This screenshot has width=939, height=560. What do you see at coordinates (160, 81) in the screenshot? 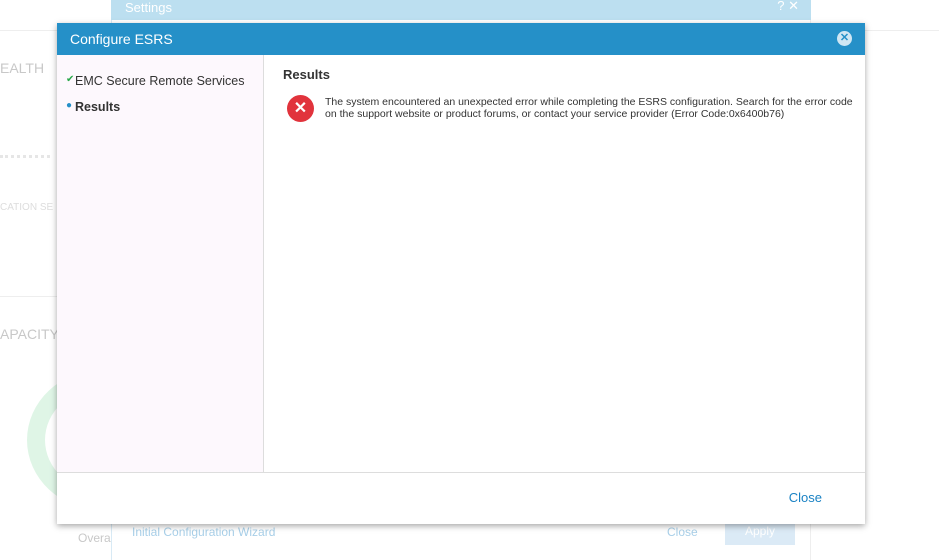
I see `step-label: EMC Secure Remote Services` at bounding box center [160, 81].